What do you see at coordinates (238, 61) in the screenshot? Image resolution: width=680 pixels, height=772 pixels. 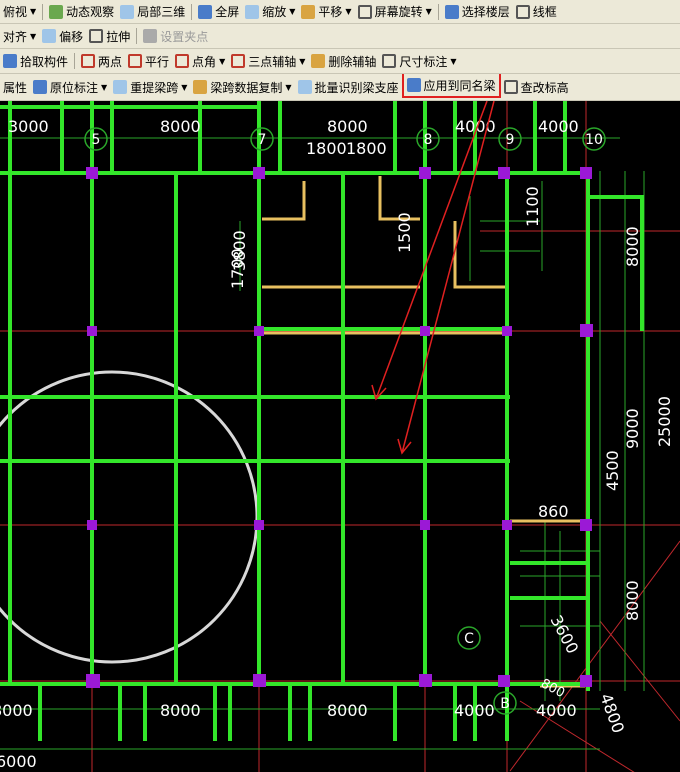 I see `three-point-icon` at bounding box center [238, 61].